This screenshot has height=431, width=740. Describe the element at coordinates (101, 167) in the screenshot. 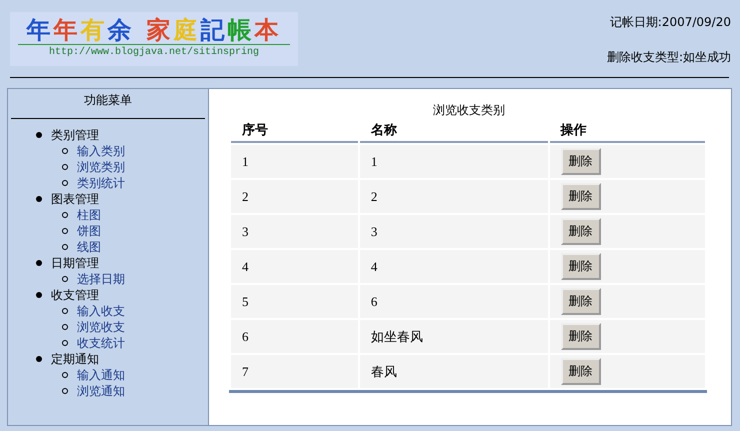

I see `menu-link: 浏览类别` at that location.